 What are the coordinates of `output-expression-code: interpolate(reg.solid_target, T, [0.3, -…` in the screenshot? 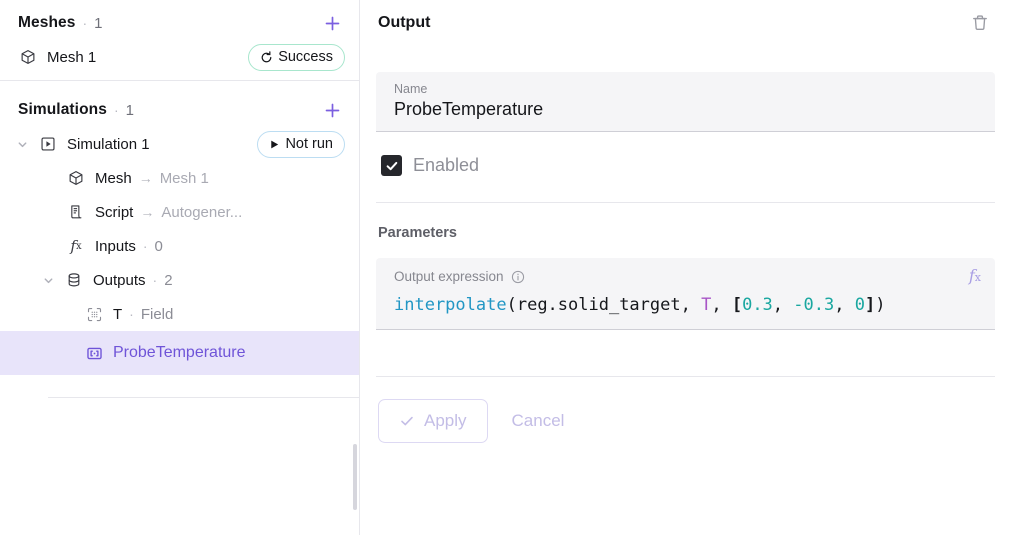 It's located at (685, 305).